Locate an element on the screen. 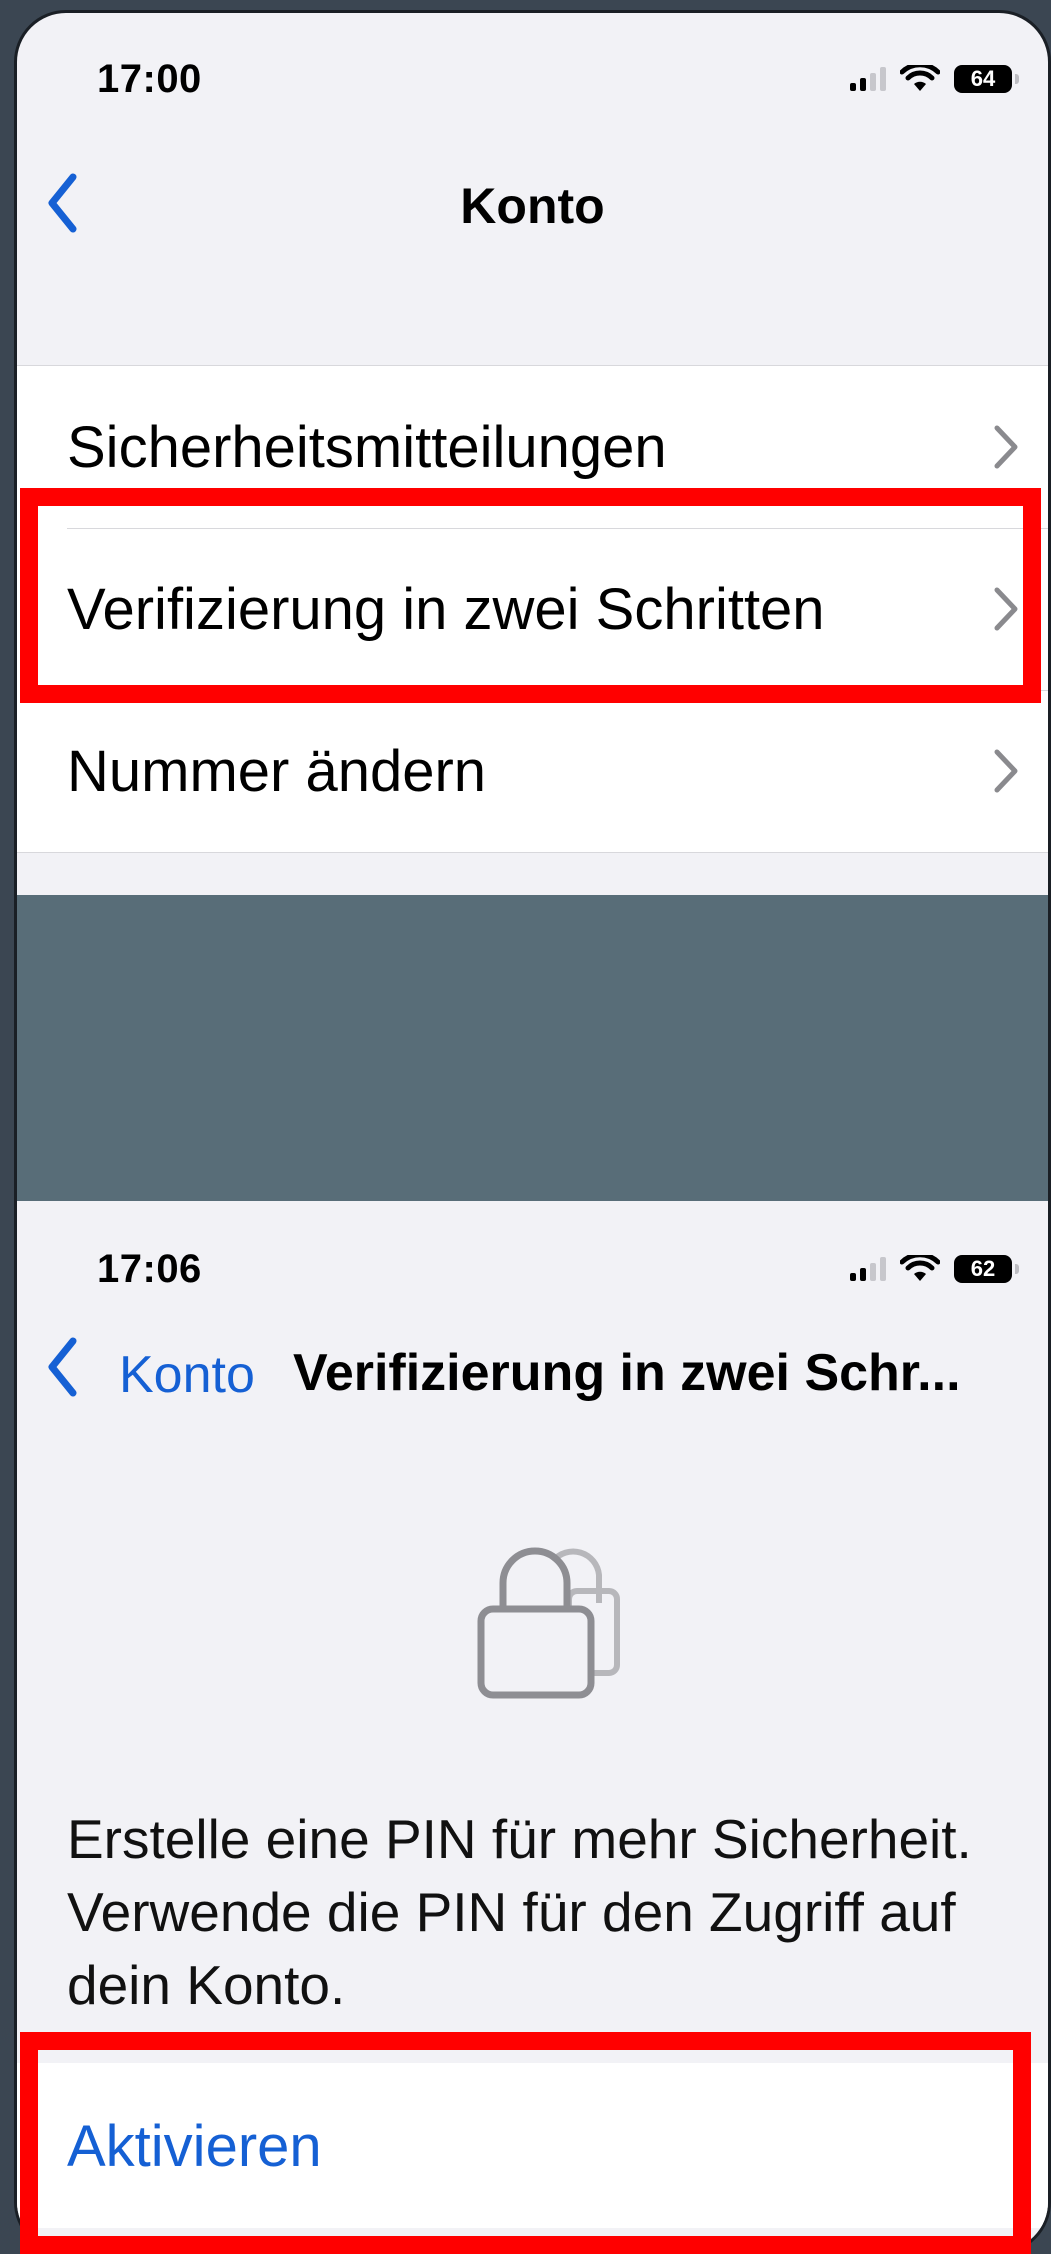  activate-button: Aktivieren is located at coordinates (194, 2146).